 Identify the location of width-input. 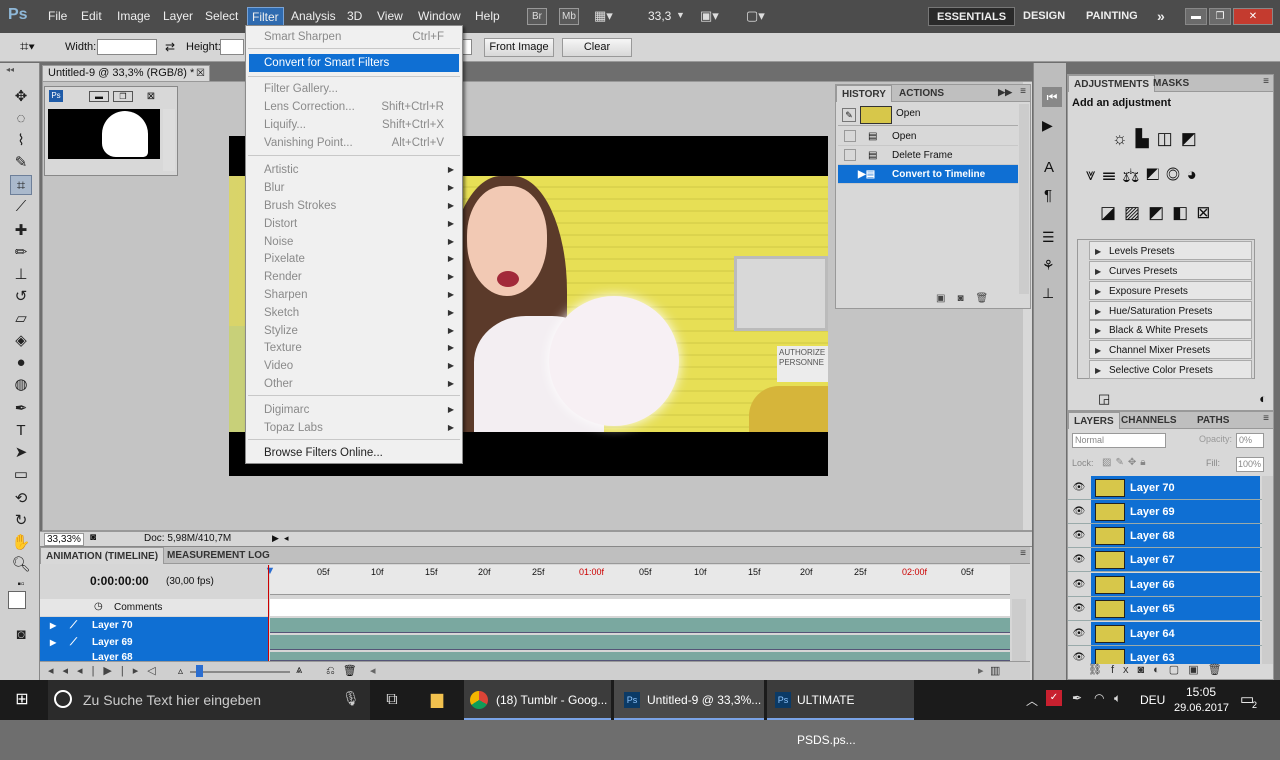
(127, 47).